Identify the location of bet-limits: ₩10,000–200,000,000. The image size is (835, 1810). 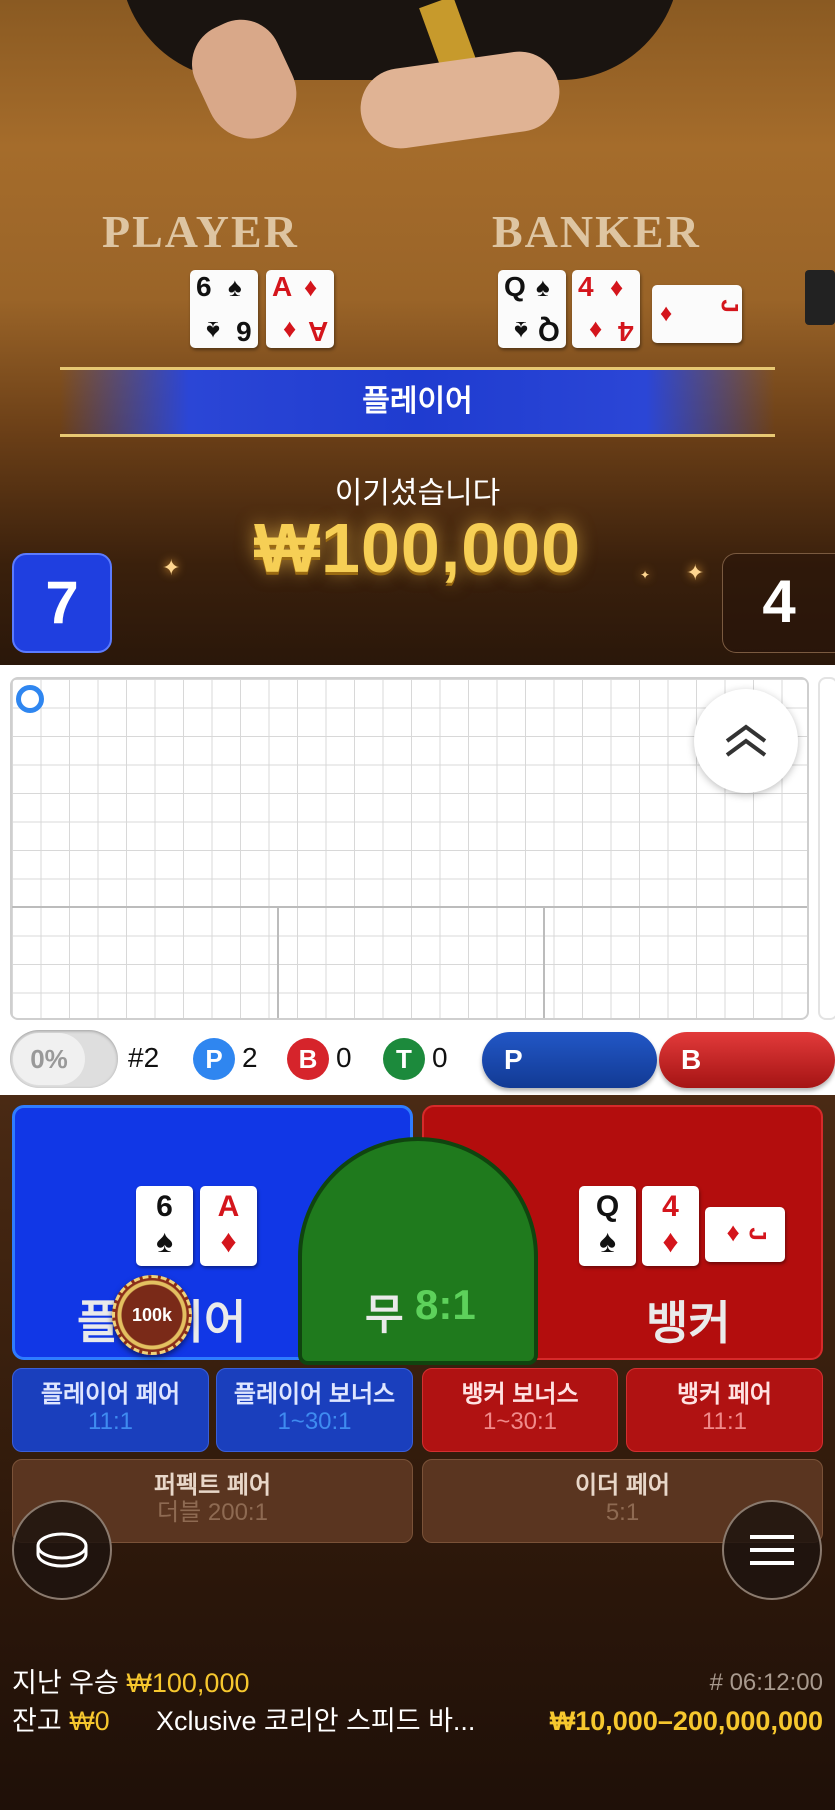
(686, 1721).